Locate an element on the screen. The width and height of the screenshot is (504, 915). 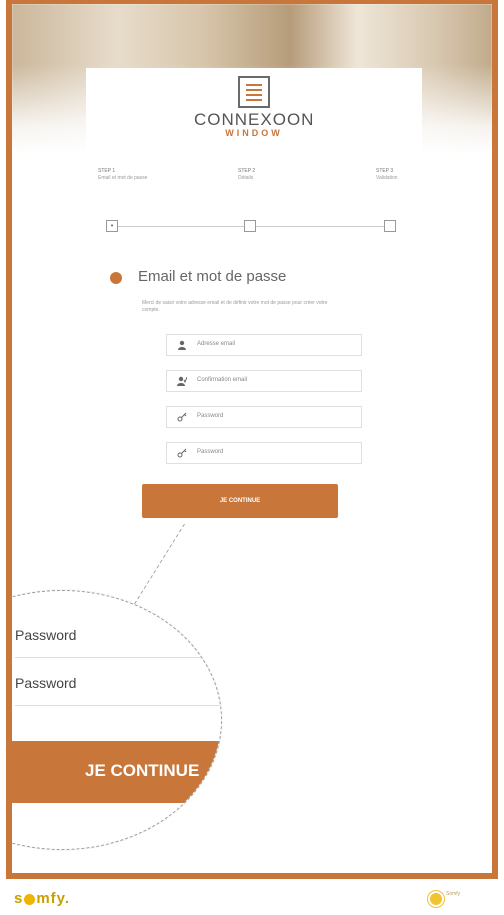
section-bullet-icon is located at coordinates (116, 278).